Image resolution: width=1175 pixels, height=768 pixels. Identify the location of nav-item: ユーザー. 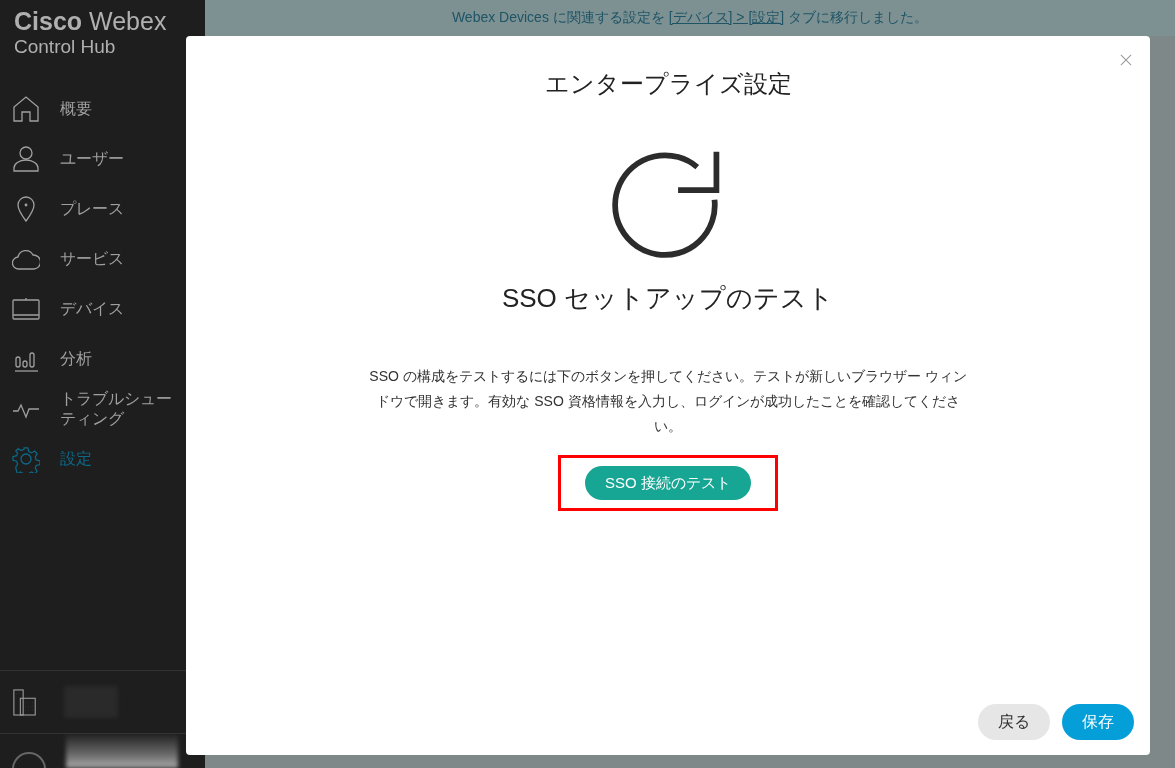
(102, 159).